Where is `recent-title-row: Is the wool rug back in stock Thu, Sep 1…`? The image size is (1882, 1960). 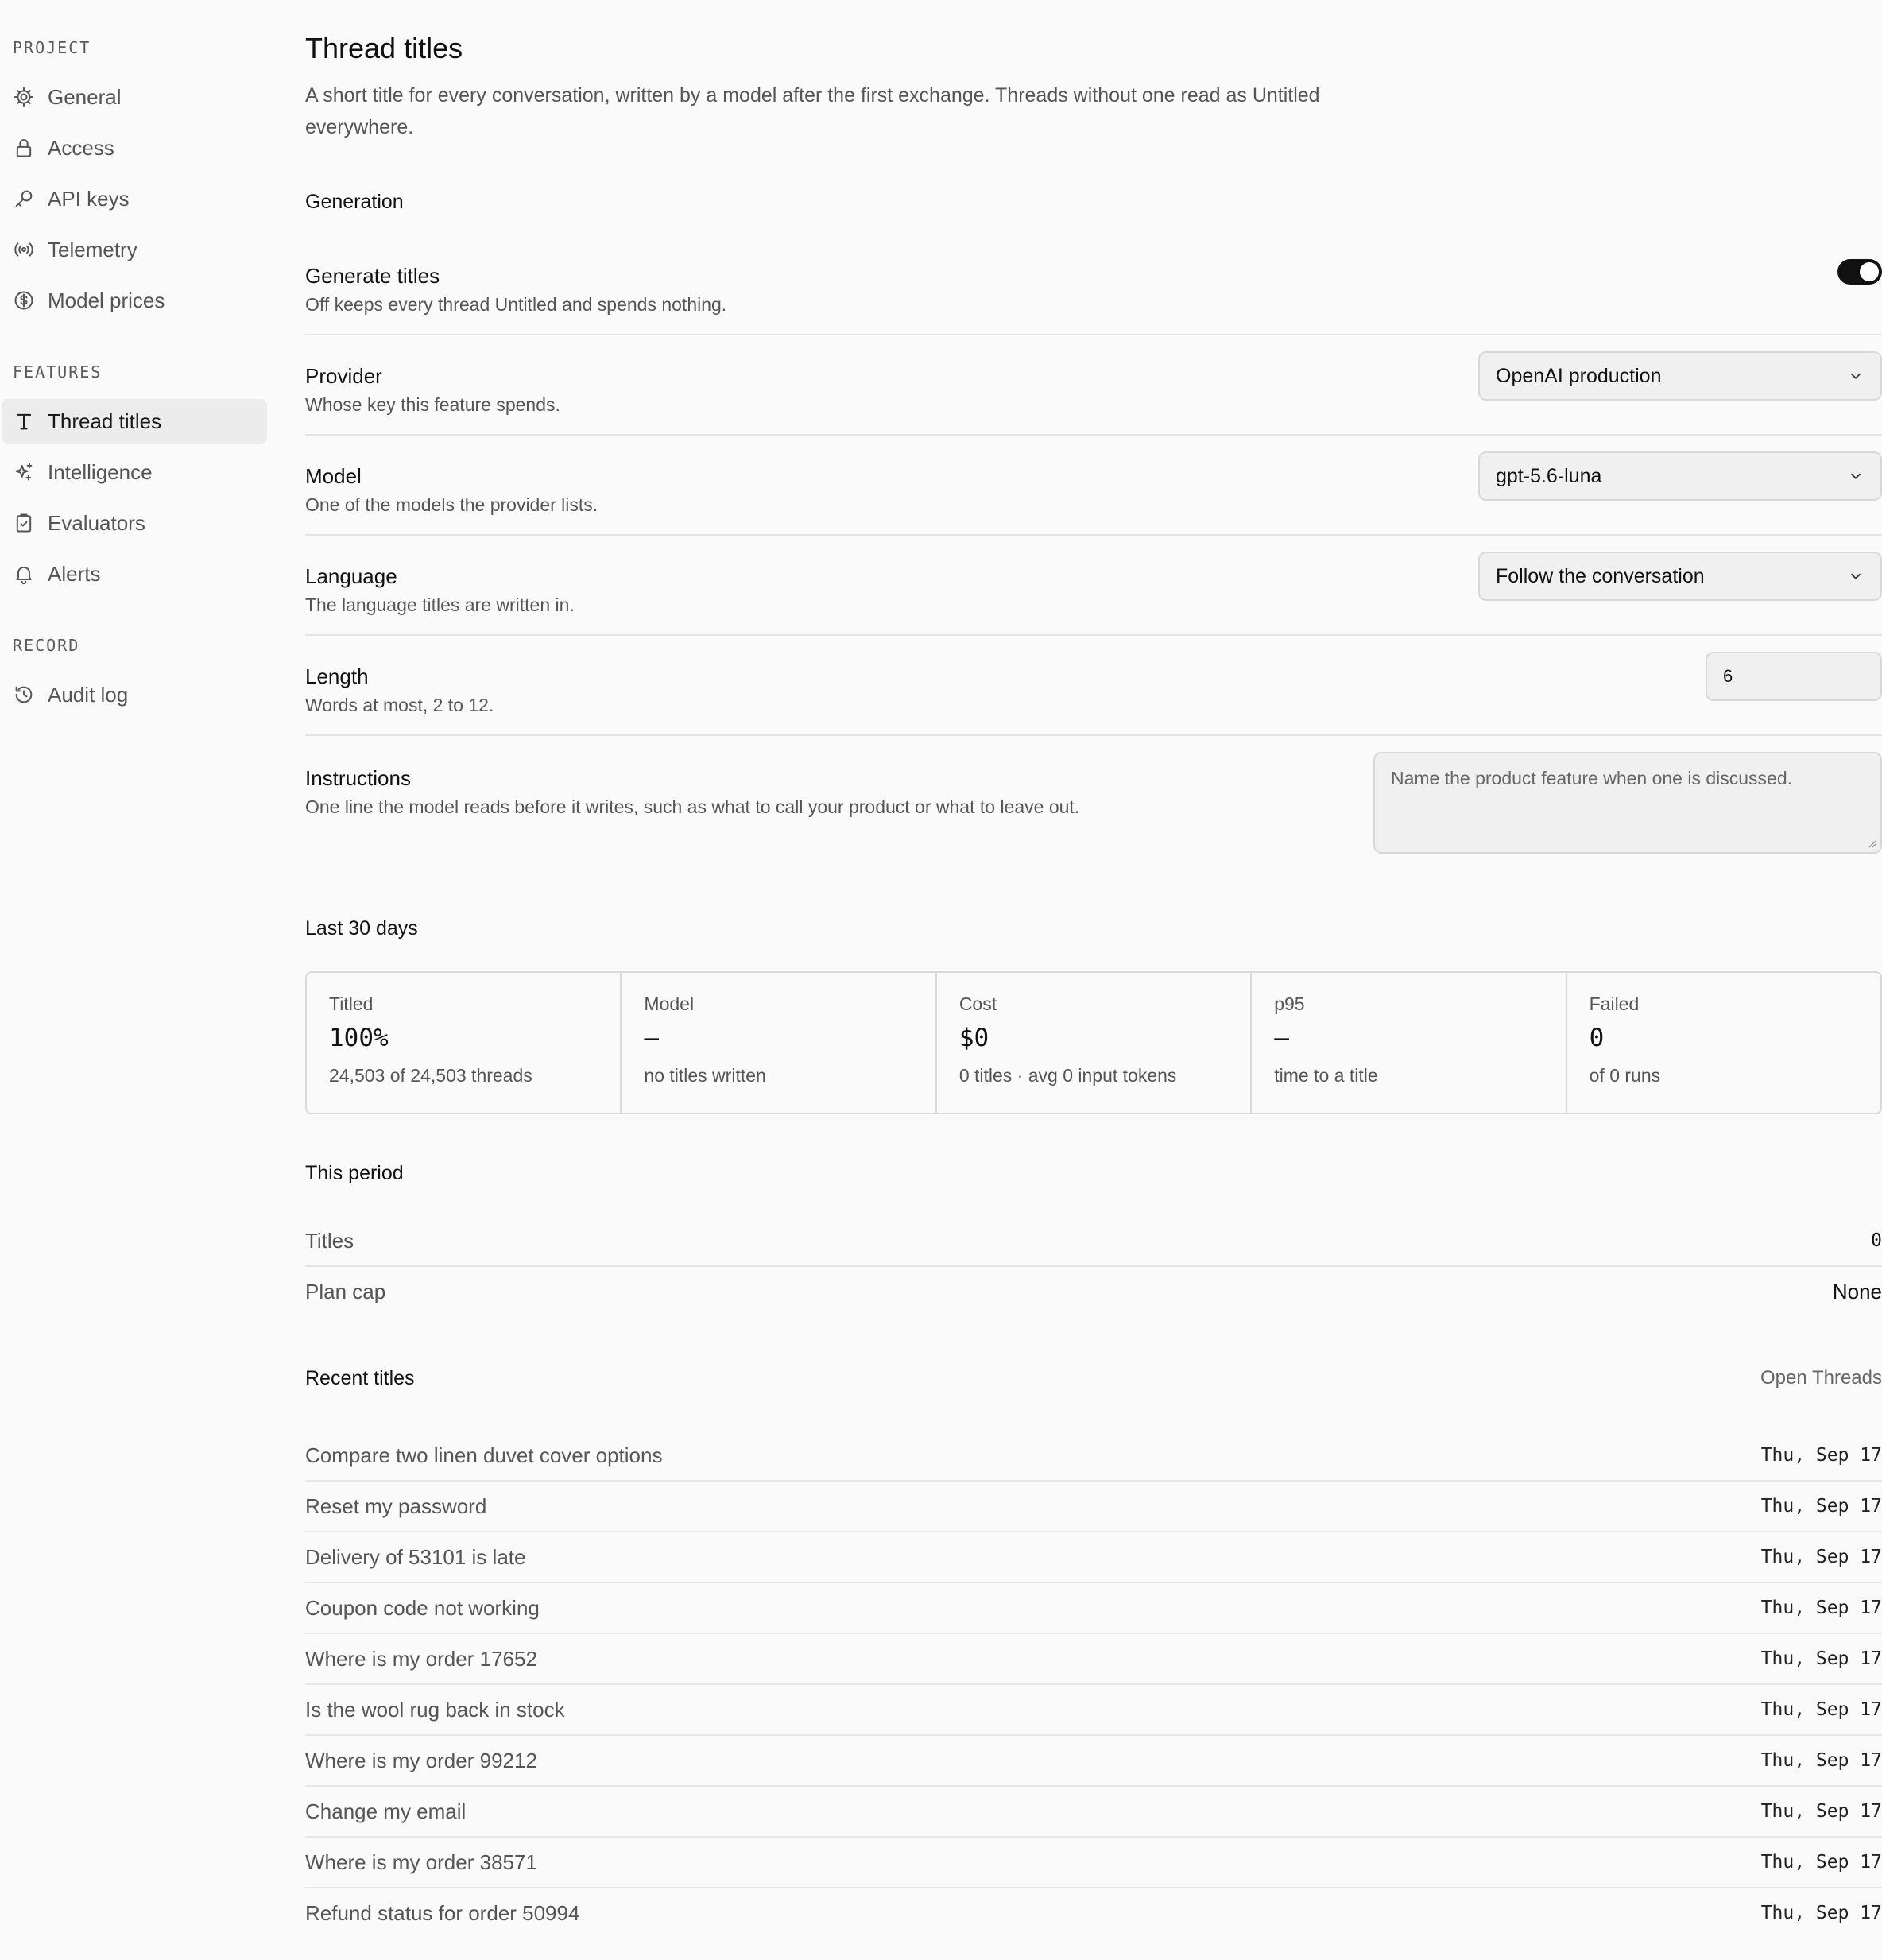 recent-title-row: Is the wool rug back in stock Thu, Sep 1… is located at coordinates (1093, 1710).